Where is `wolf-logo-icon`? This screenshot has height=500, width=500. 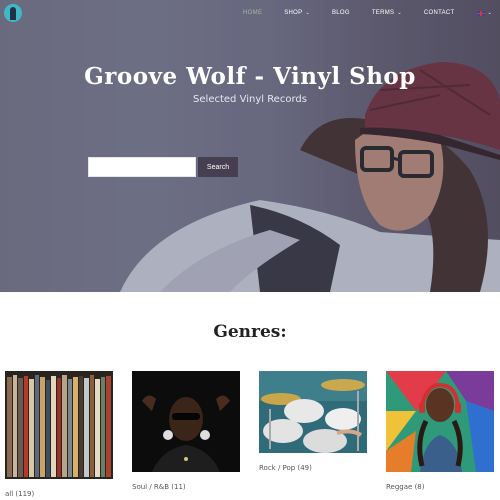 wolf-logo-icon is located at coordinates (13, 13).